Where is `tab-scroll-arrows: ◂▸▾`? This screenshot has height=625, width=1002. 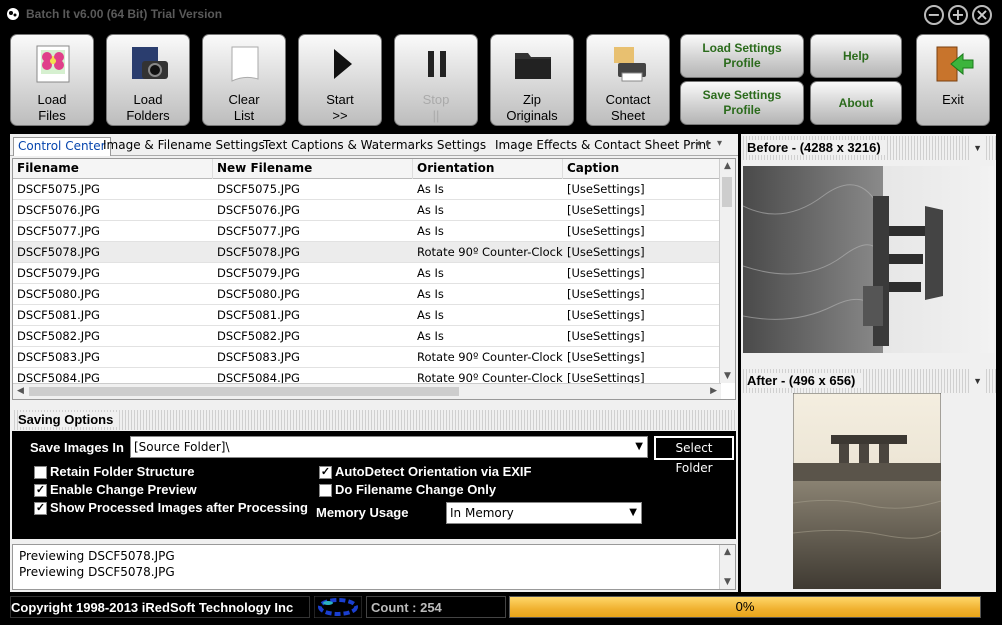 tab-scroll-arrows: ◂▸▾ is located at coordinates (711, 143).